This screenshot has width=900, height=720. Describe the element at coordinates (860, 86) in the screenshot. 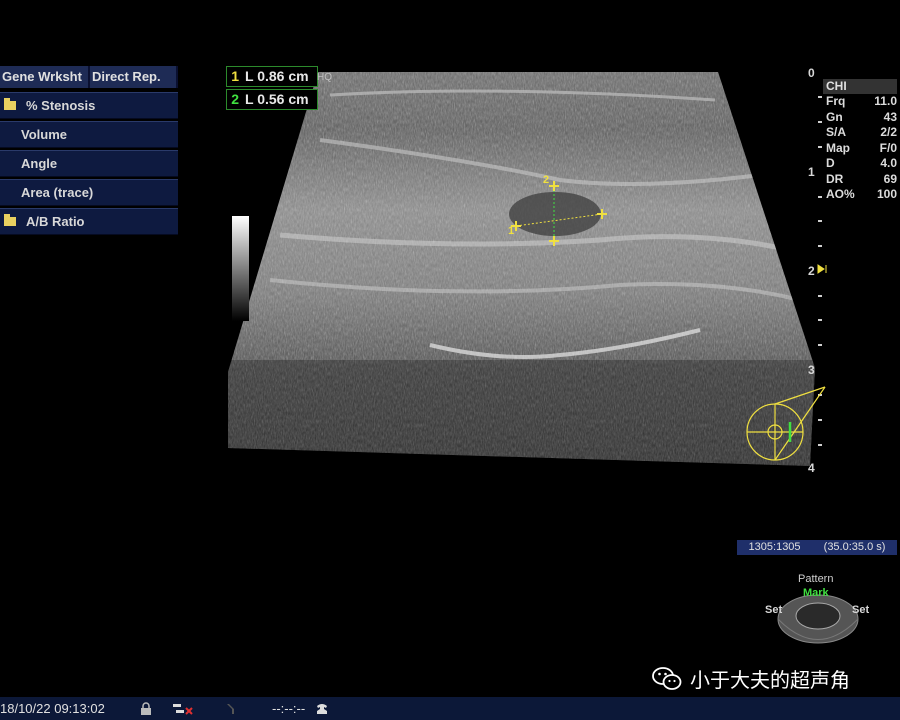

I see `mode-title: CHI` at that location.